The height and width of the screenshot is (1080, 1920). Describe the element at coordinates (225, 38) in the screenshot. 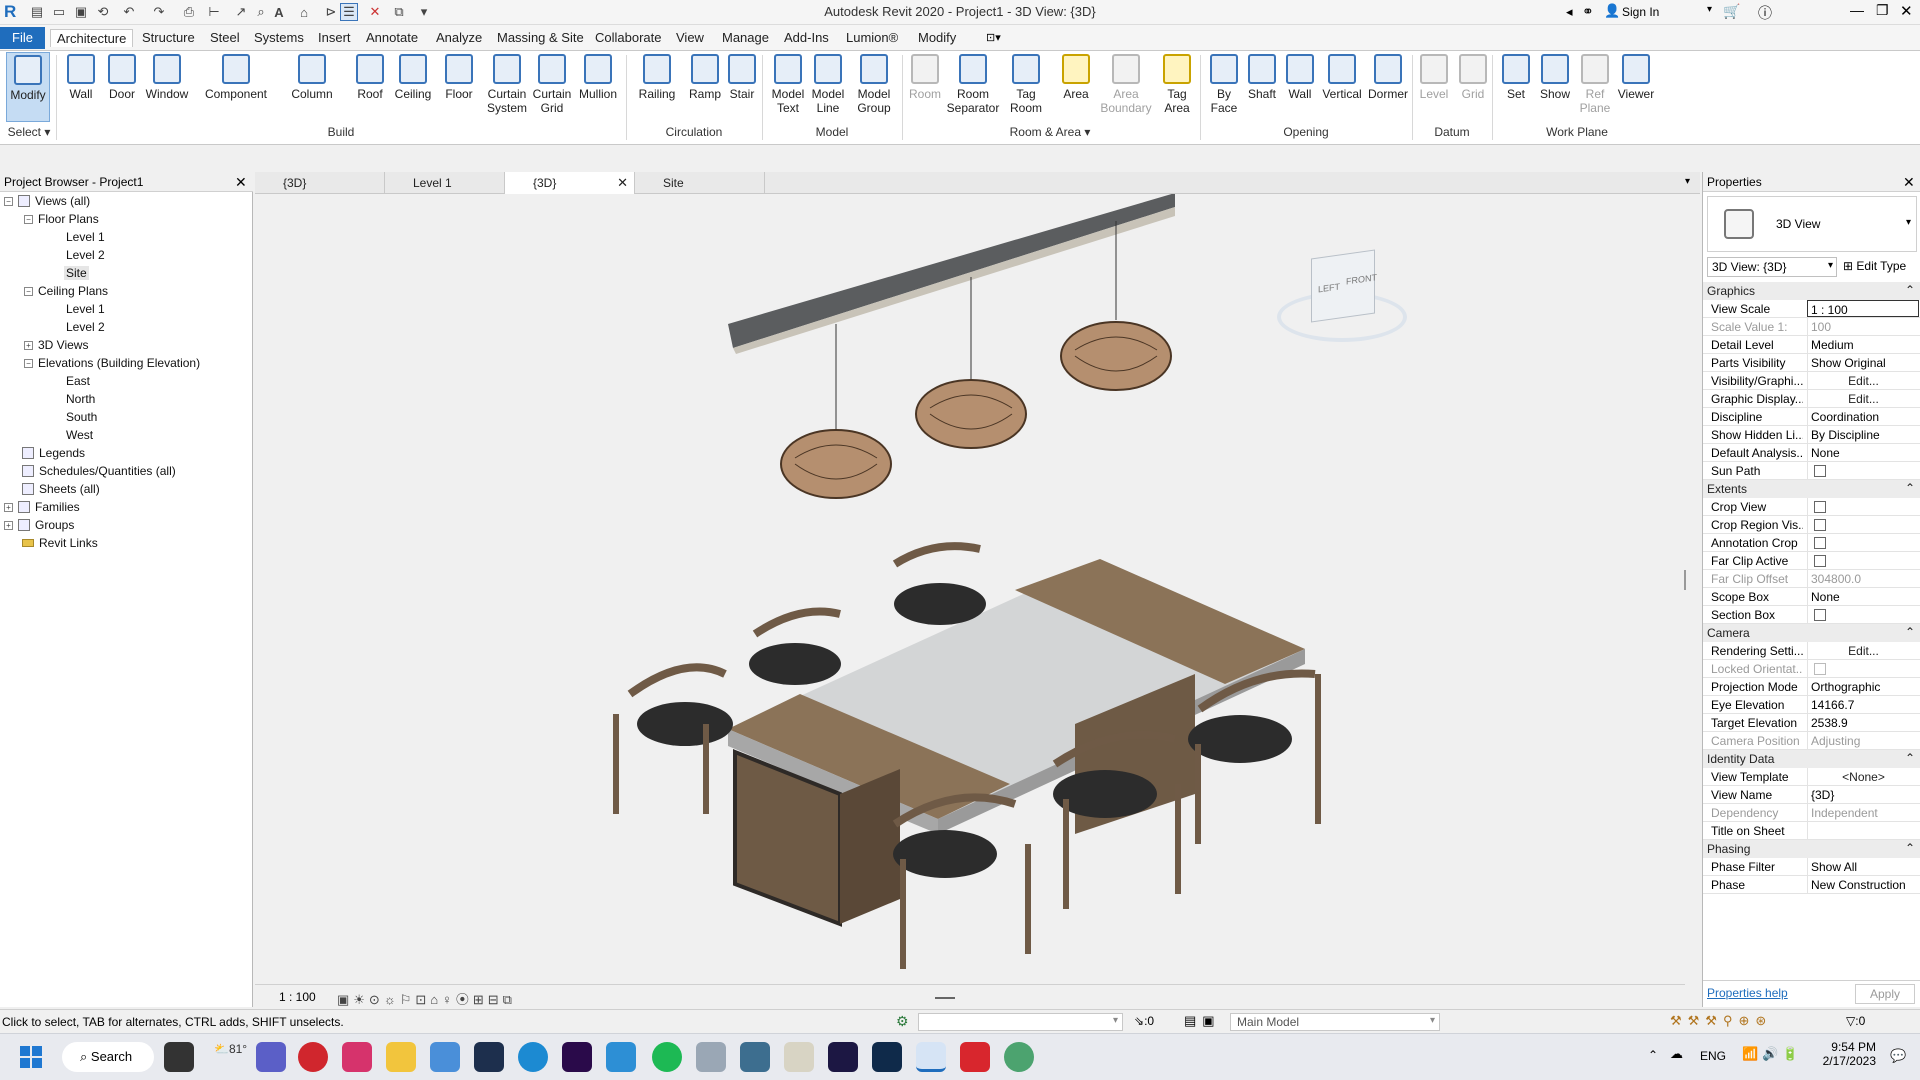

I see `menu-steel: Steel` at that location.